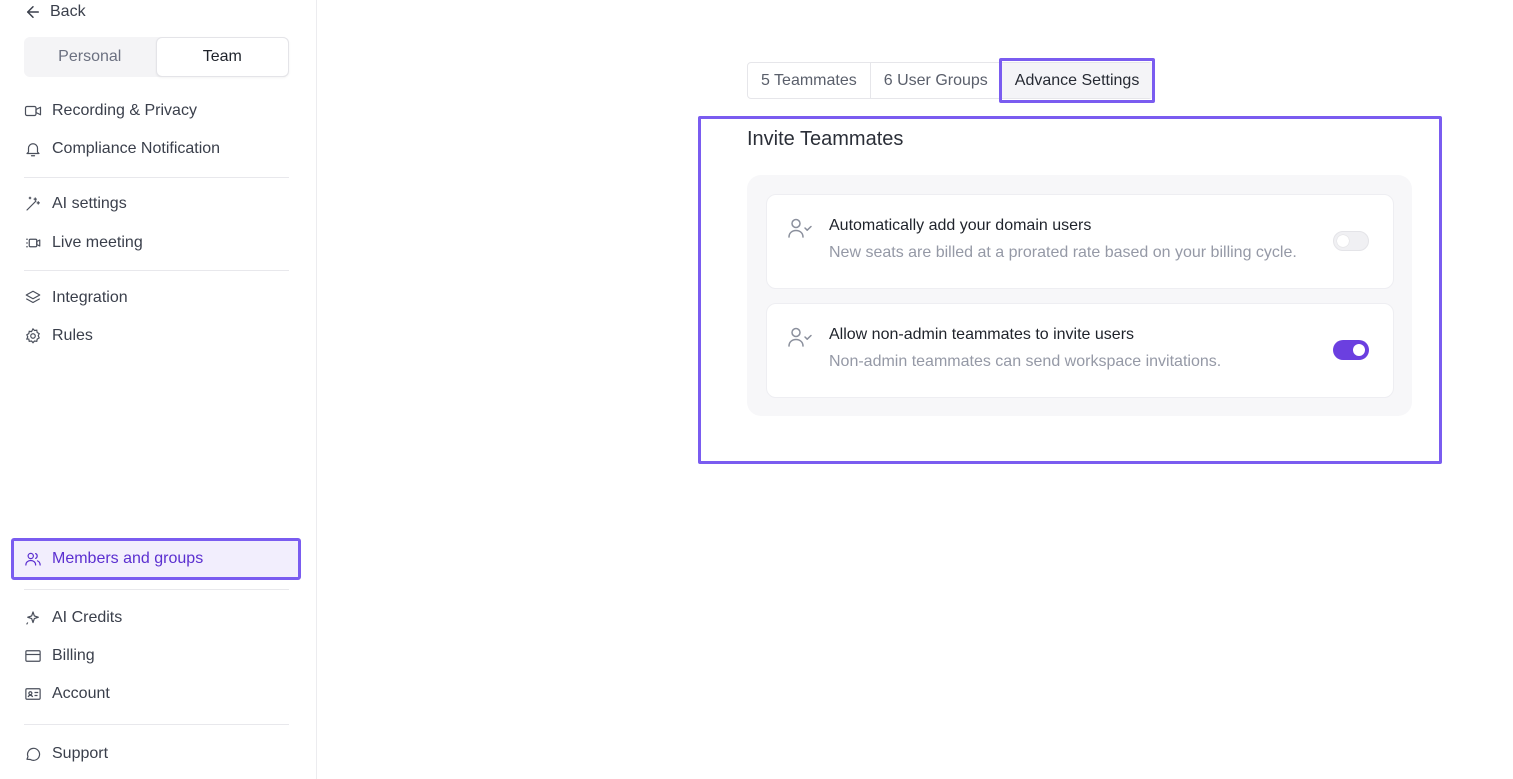 The width and height of the screenshot is (1513, 779). I want to click on tab-advance-settings: Advance Settings, so click(1076, 80).